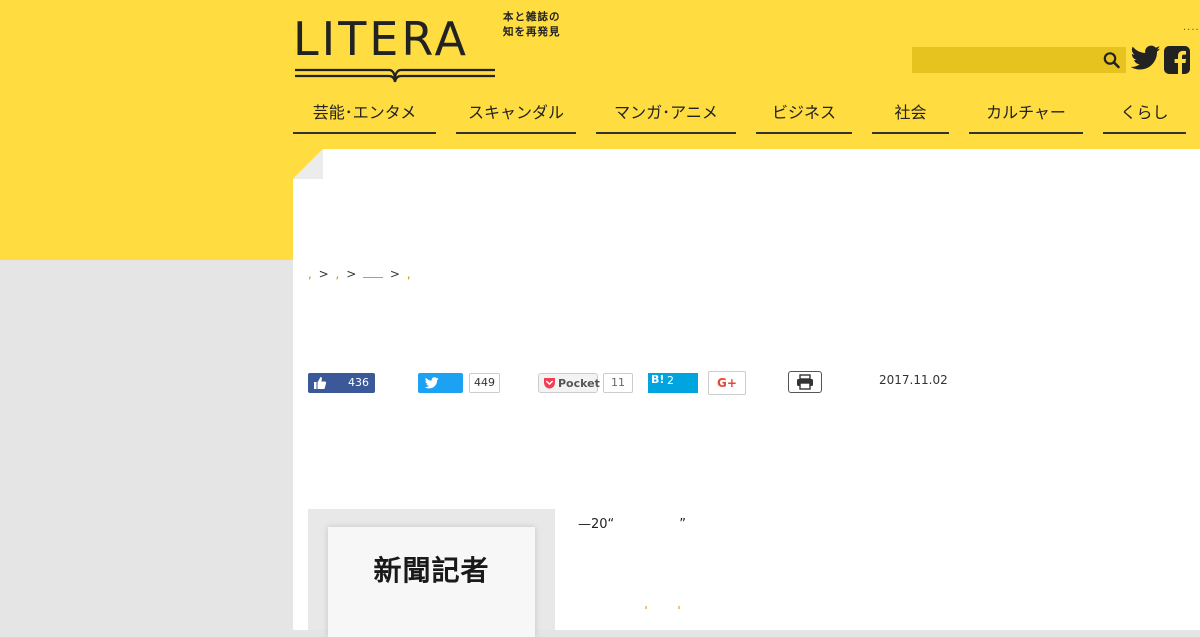  What do you see at coordinates (381, 39) in the screenshot?
I see `logo-wordmark: LITERA` at bounding box center [381, 39].